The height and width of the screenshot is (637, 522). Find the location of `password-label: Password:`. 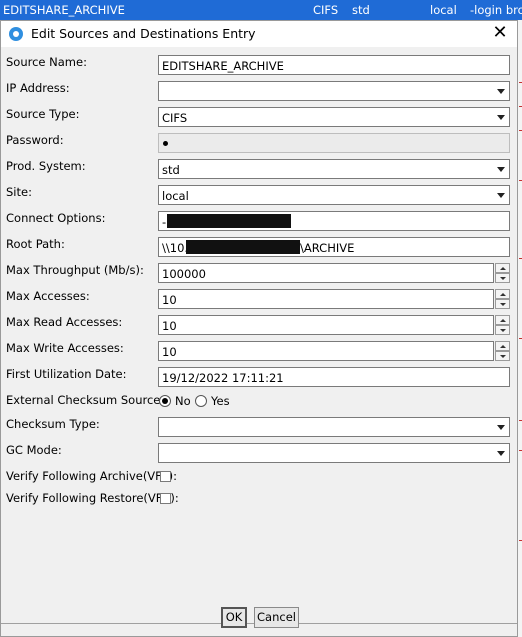

password-label: Password: is located at coordinates (35, 140).